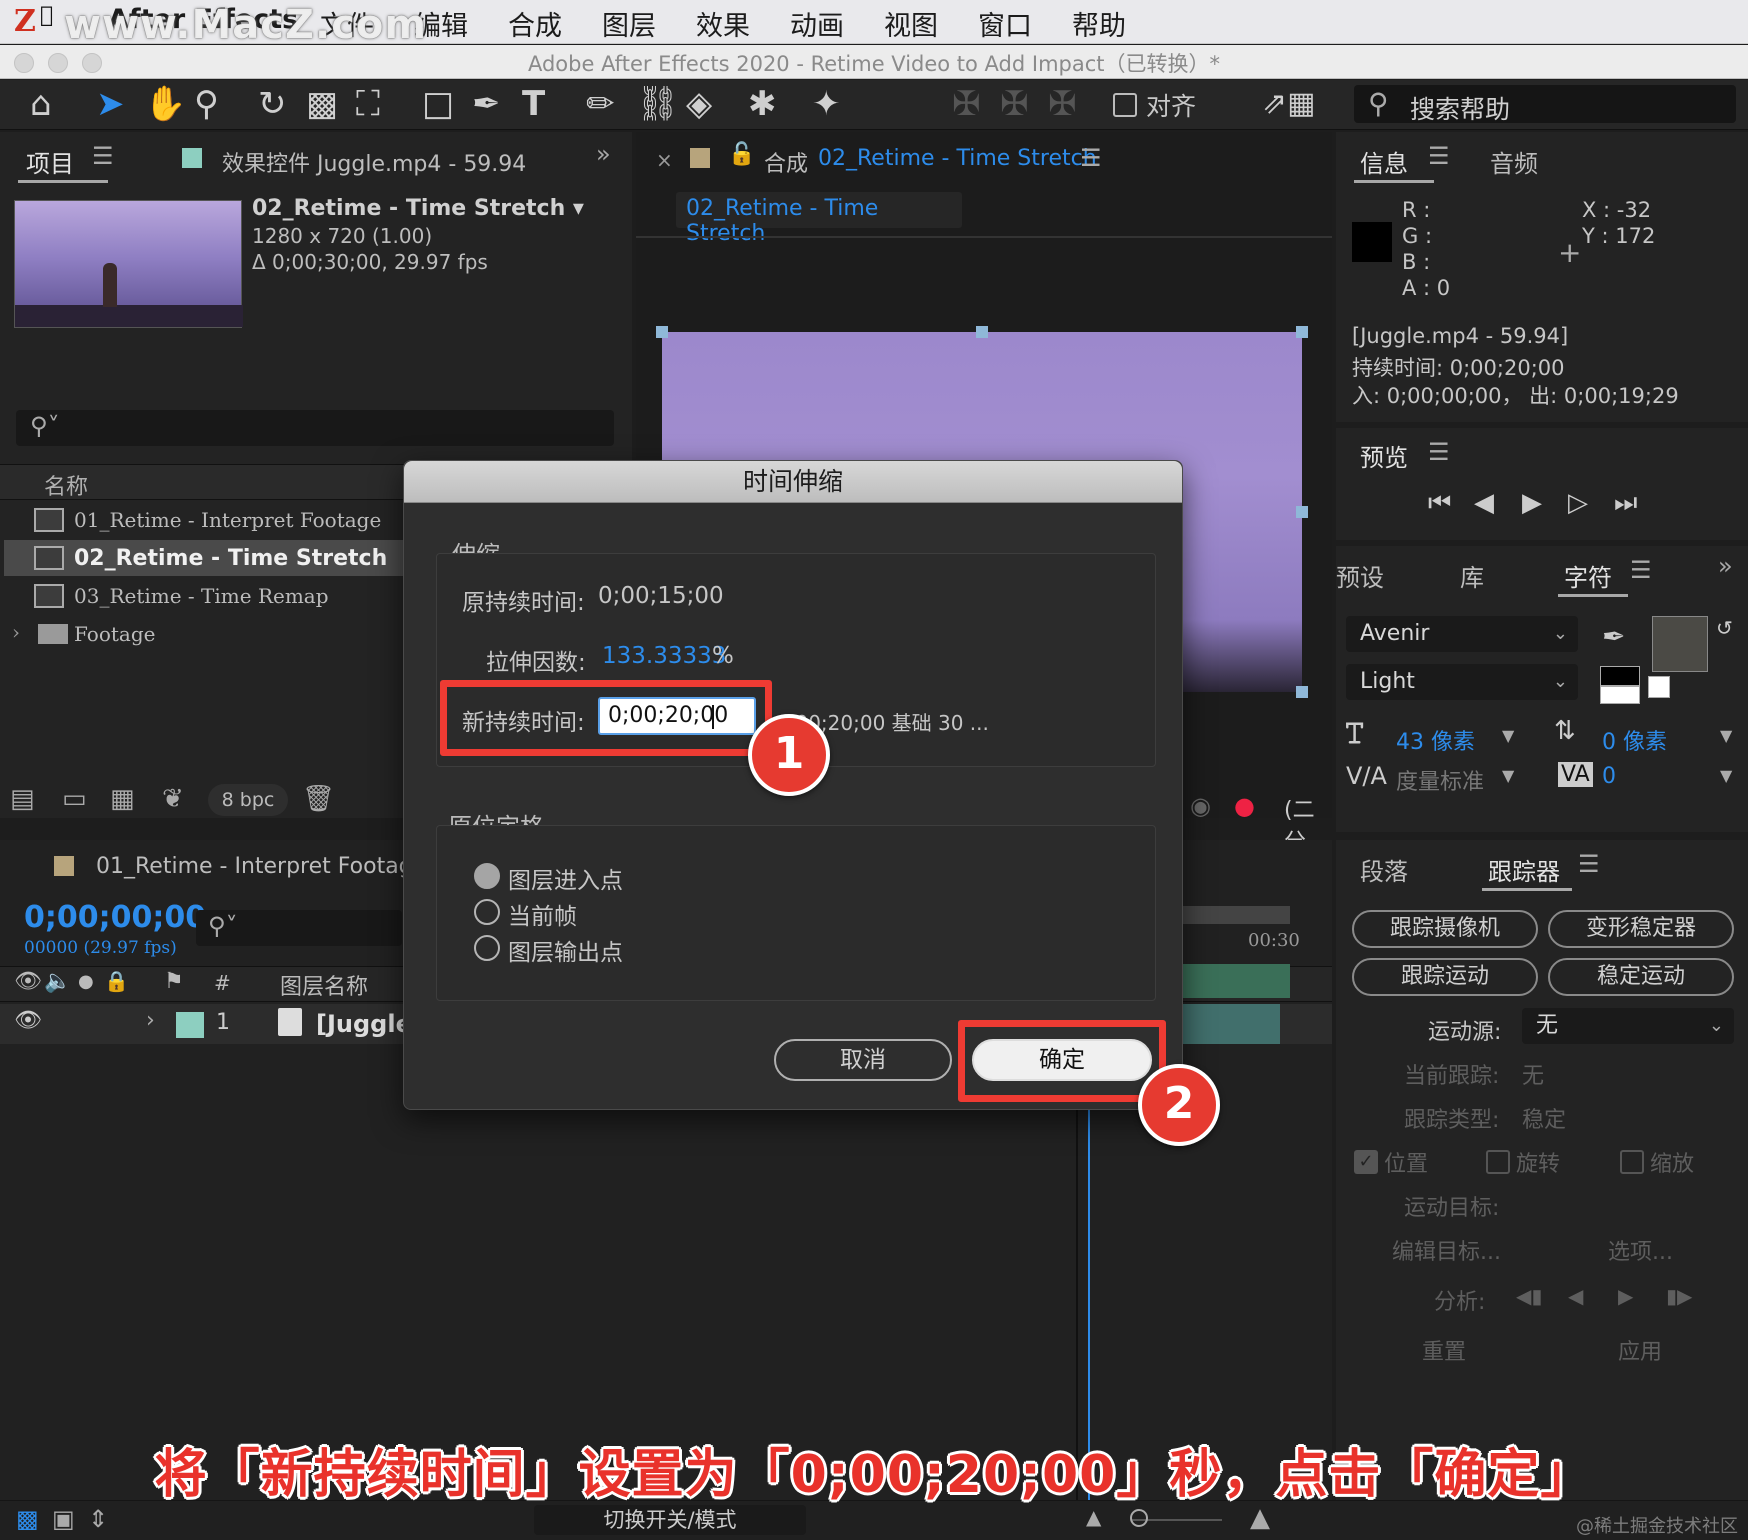 This screenshot has height=1540, width=1748. What do you see at coordinates (1575, 1296) in the screenshot?
I see `analyze-prev-icon: ◀` at bounding box center [1575, 1296].